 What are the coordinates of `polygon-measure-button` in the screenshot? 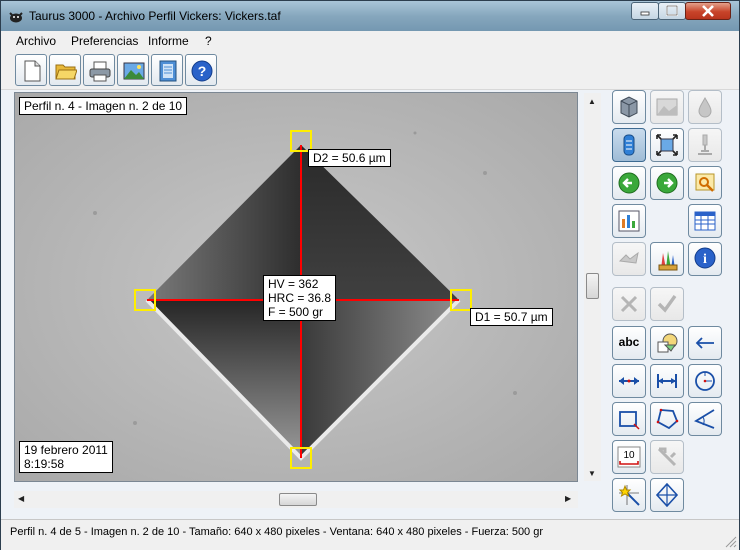 It's located at (667, 419).